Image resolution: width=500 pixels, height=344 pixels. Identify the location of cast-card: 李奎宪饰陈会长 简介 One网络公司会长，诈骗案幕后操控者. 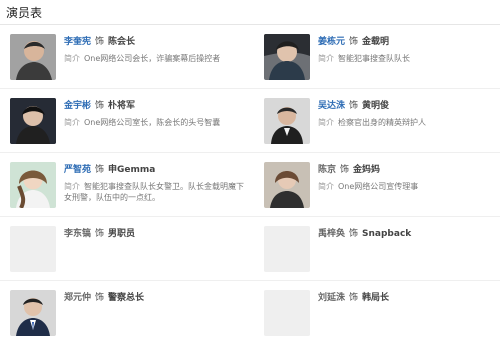
(130, 57).